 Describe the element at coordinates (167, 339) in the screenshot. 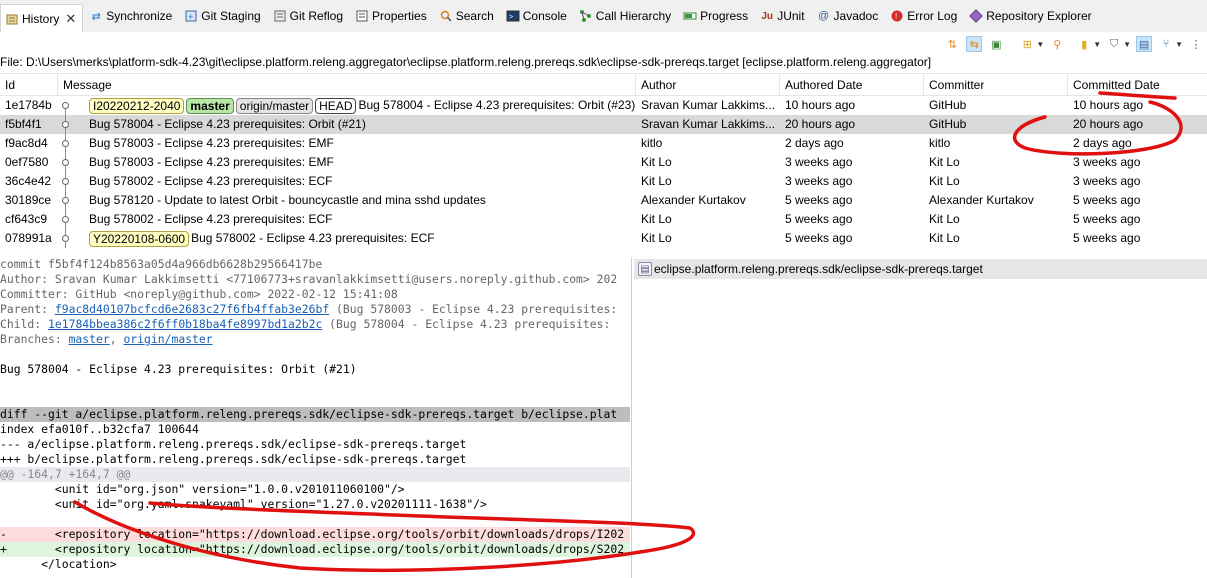

I see `branch-link-origin-master: origin/master` at that location.